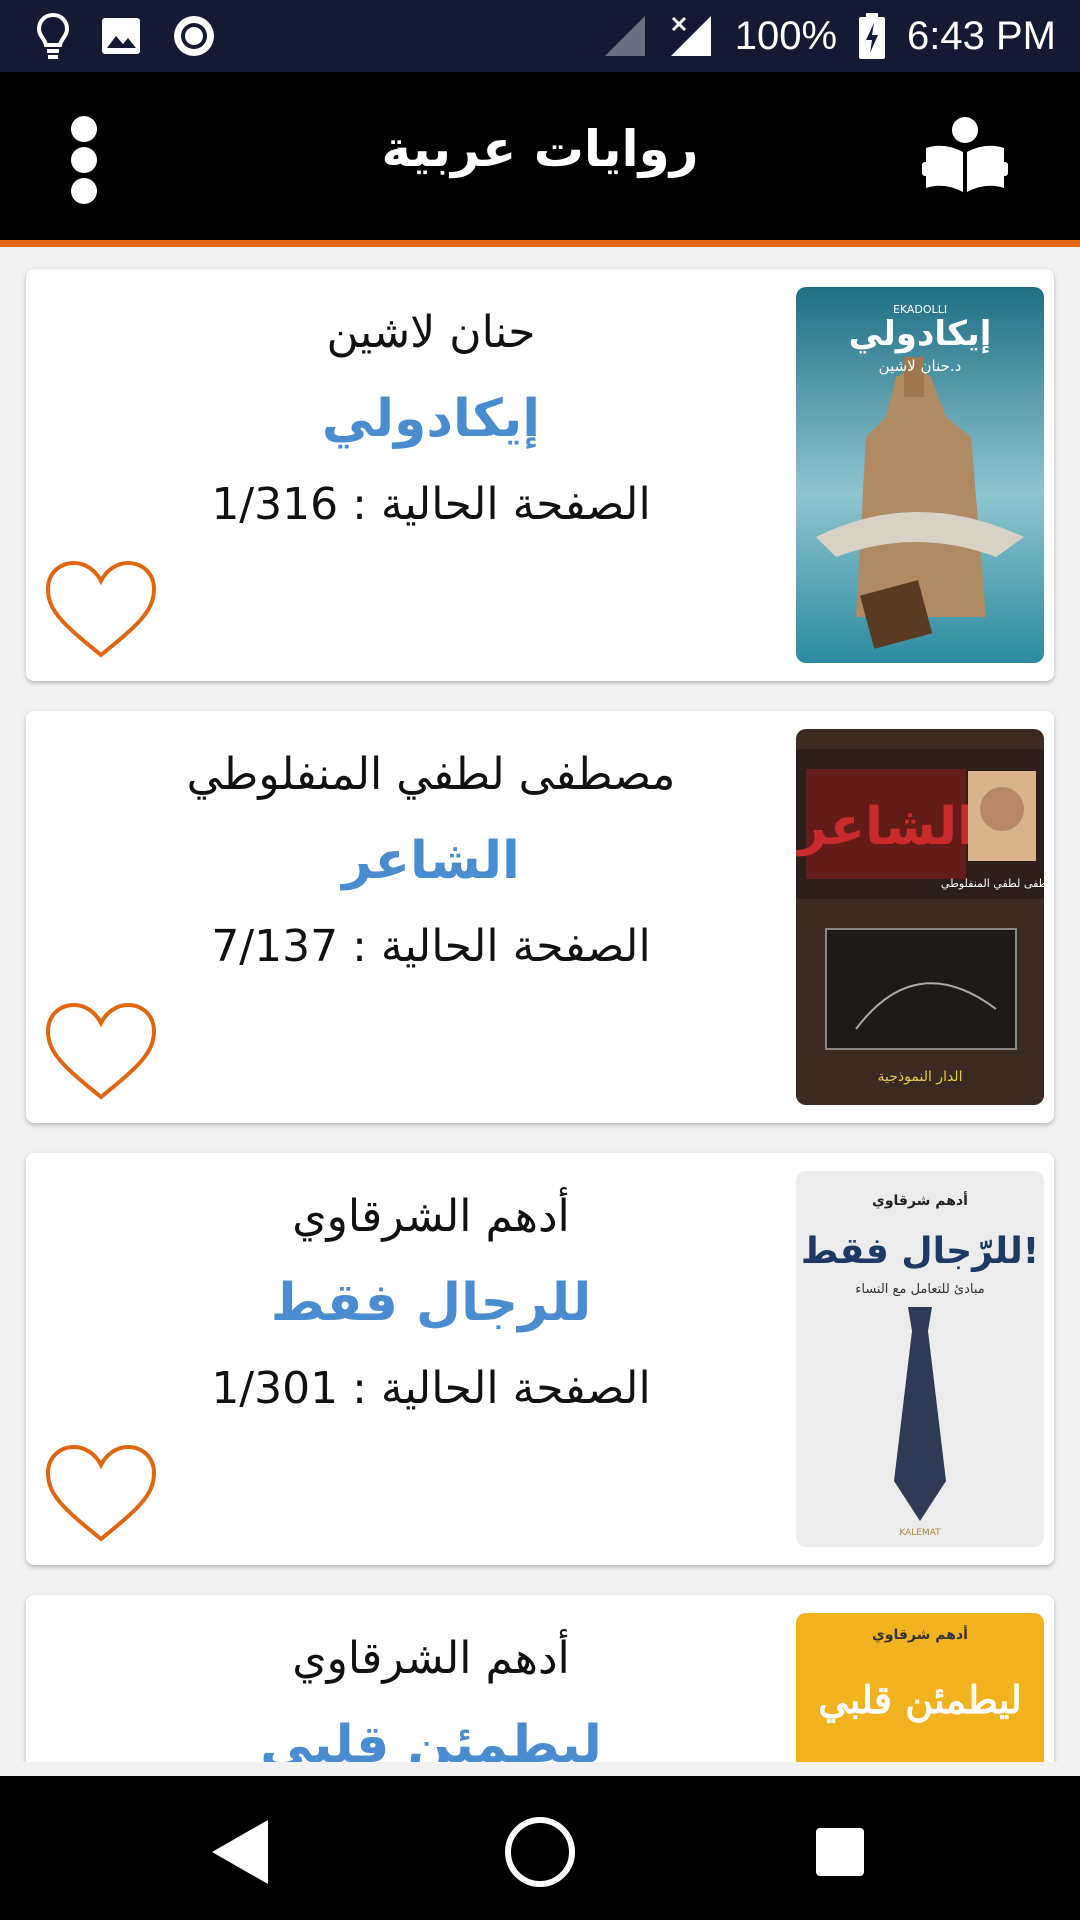  Describe the element at coordinates (992, 883) in the screenshot. I see `cover-author: مصطفى لطفي المنفلوطي` at that location.